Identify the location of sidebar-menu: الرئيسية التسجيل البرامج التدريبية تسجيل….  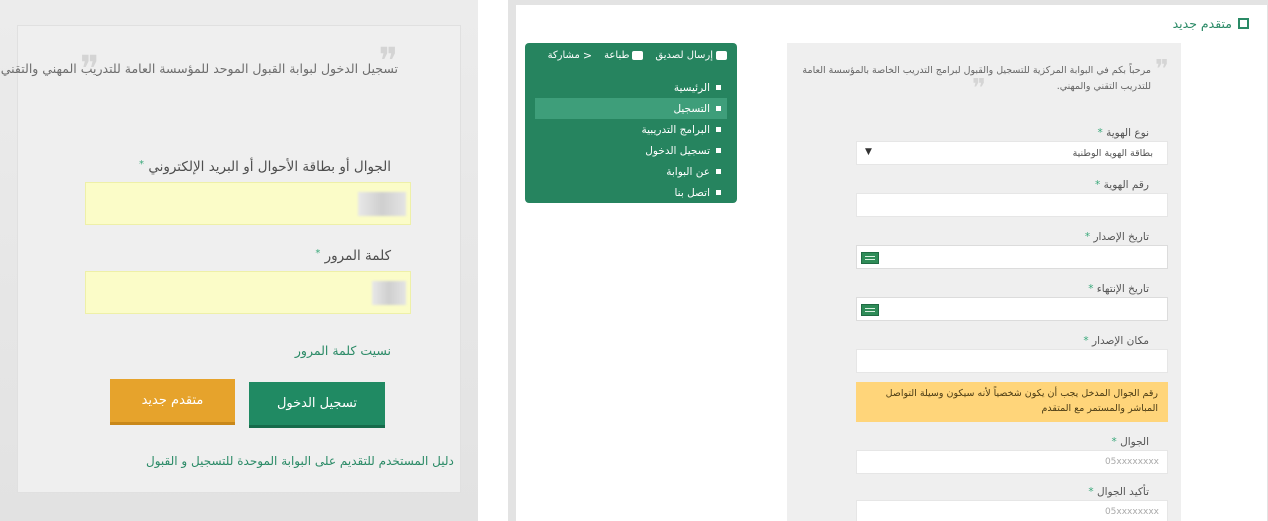
(631, 140).